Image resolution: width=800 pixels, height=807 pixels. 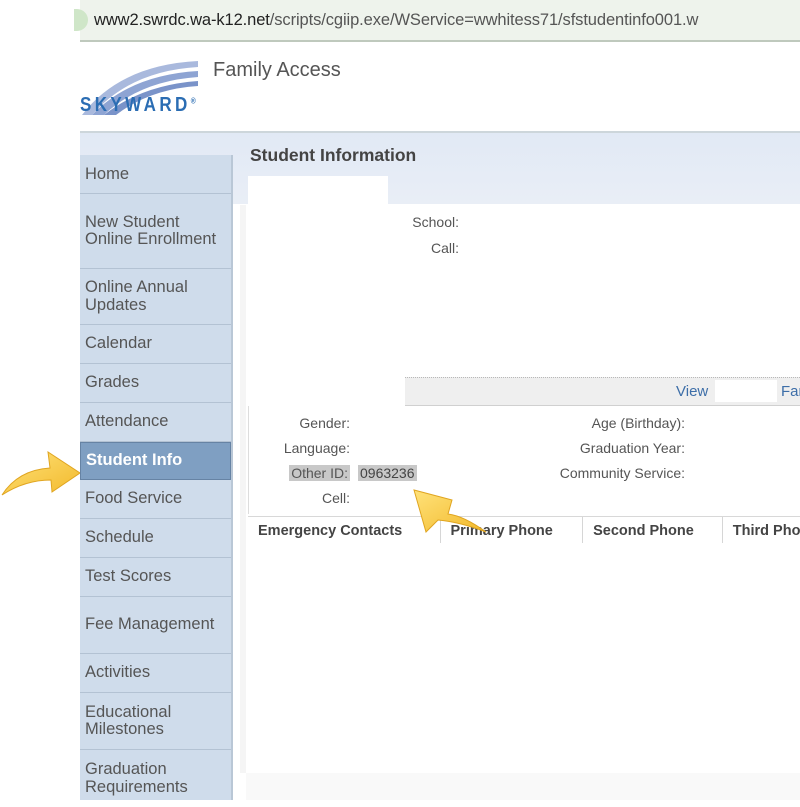 I want to click on column-third-phone: Third Phone, so click(x=761, y=530).